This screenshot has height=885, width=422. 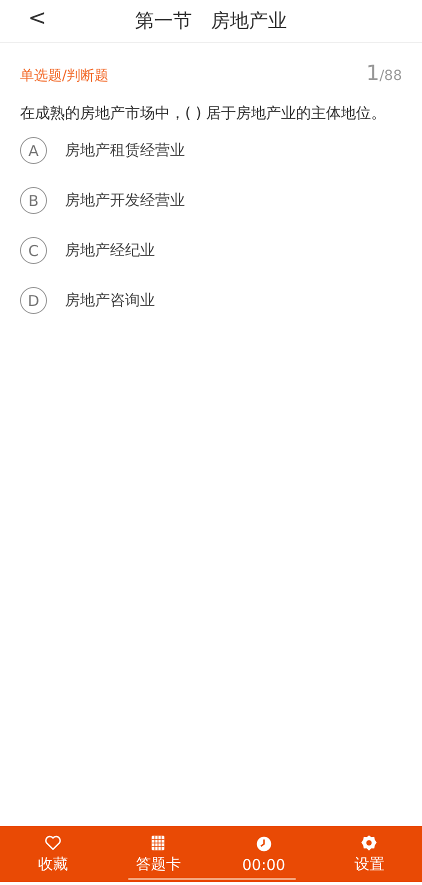 What do you see at coordinates (373, 73) in the screenshot?
I see `question-number: 1` at bounding box center [373, 73].